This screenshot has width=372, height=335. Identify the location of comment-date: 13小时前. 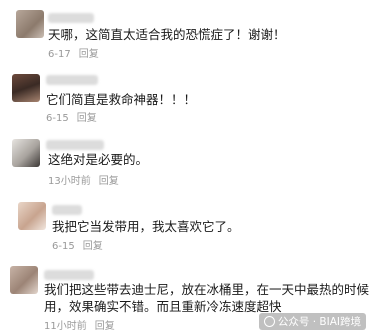
(69, 181).